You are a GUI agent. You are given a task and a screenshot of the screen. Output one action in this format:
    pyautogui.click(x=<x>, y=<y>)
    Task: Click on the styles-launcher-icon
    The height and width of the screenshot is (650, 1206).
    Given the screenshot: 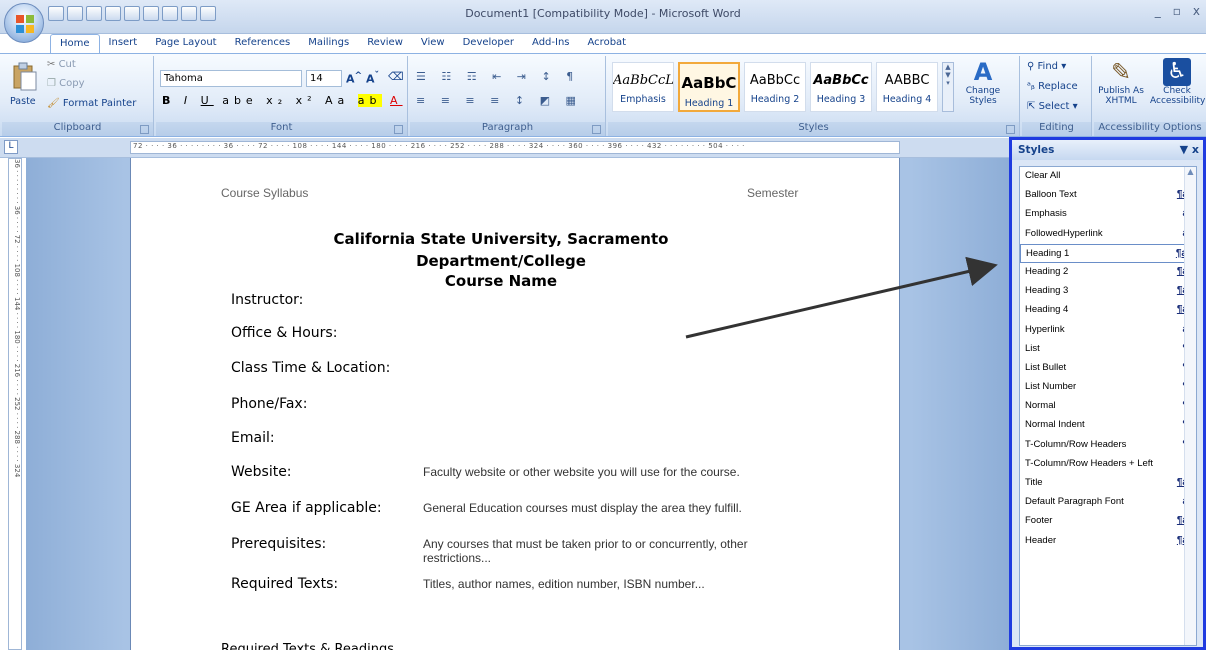 What is the action you would take?
    pyautogui.click(x=1010, y=129)
    